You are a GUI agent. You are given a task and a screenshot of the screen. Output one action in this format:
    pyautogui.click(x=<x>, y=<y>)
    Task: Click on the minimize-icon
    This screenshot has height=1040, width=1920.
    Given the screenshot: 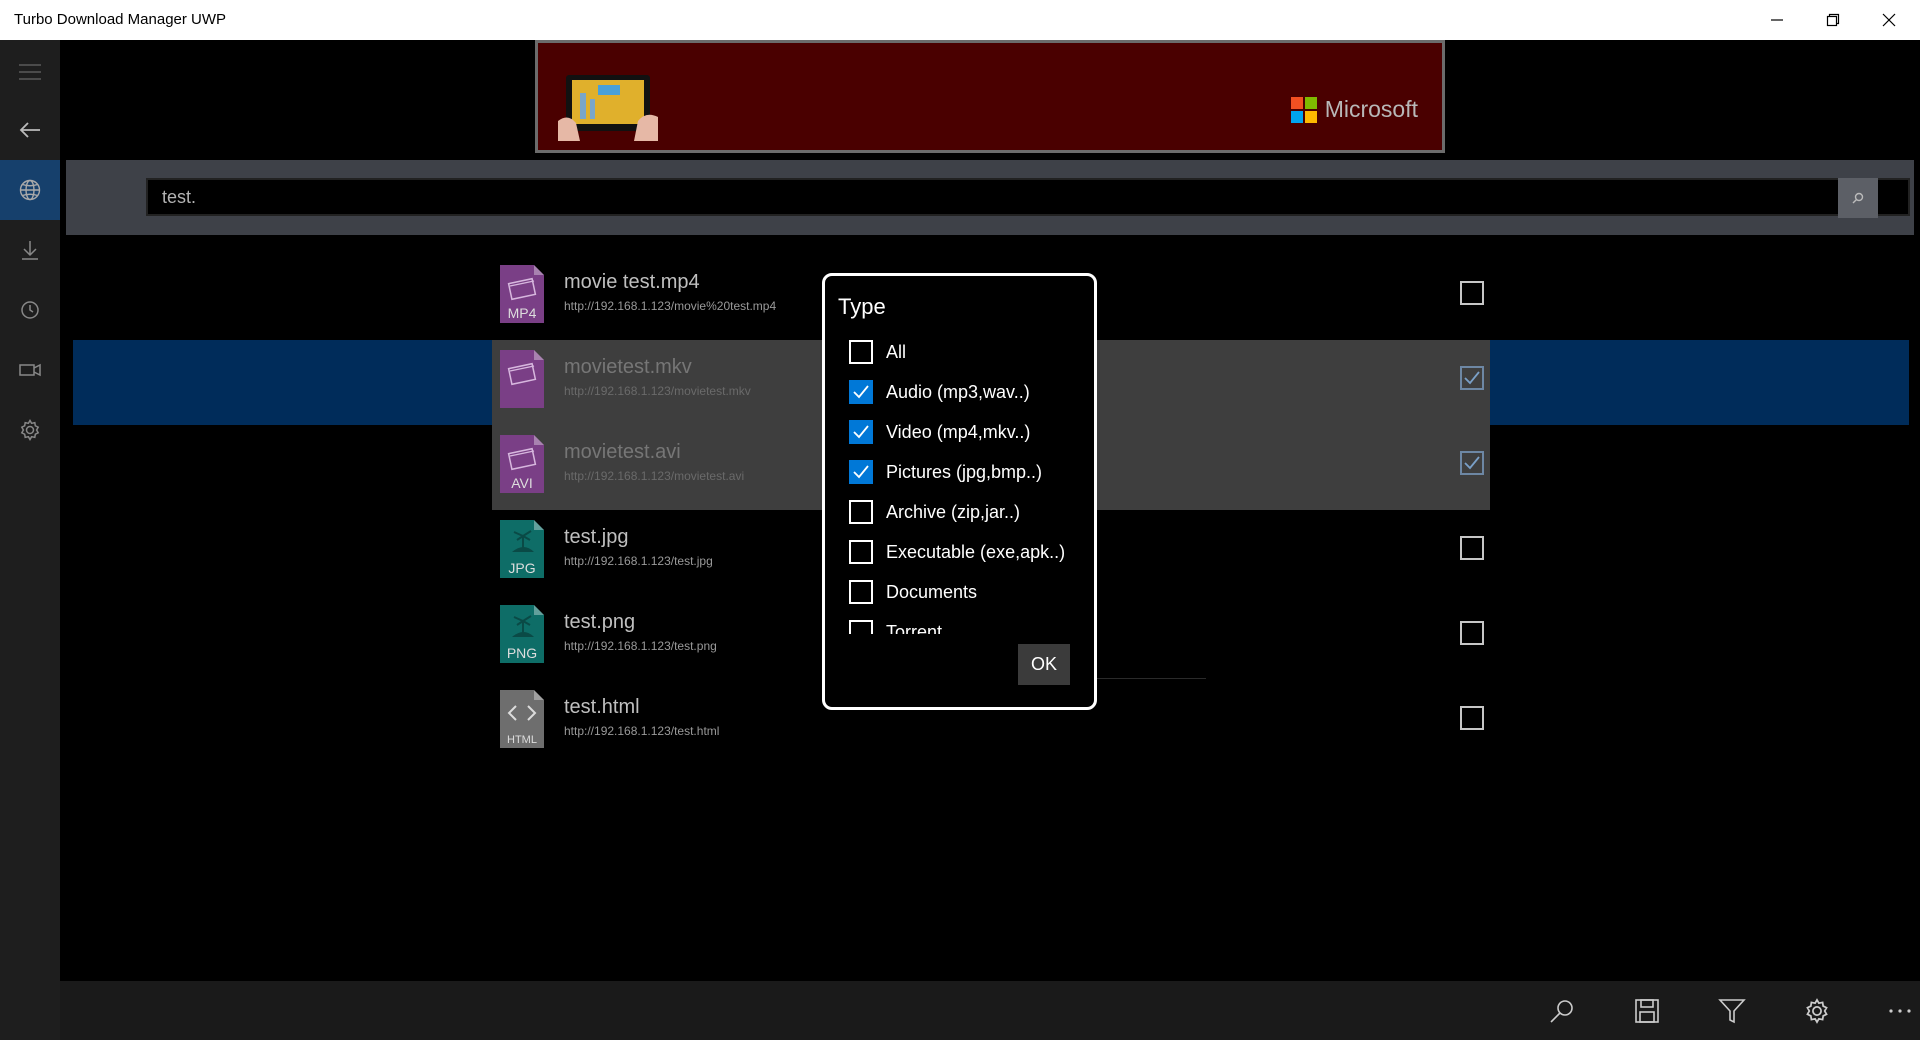 What is the action you would take?
    pyautogui.click(x=1777, y=20)
    